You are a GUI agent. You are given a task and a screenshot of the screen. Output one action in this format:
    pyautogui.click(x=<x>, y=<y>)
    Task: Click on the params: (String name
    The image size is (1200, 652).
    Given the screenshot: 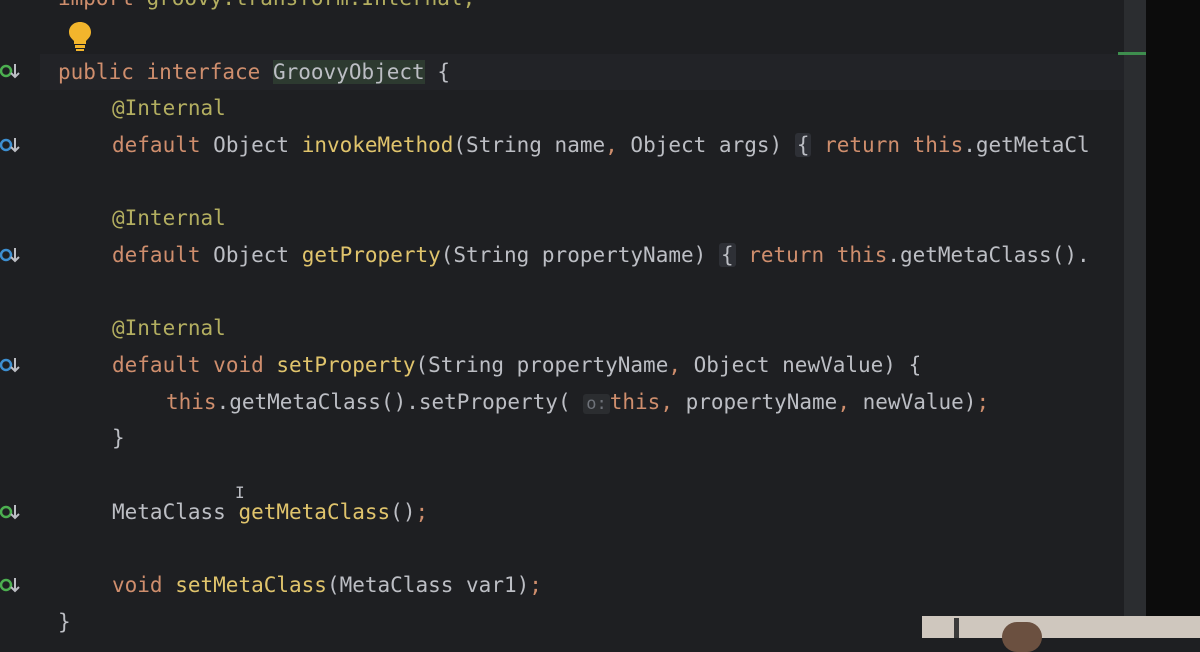 What is the action you would take?
    pyautogui.click(x=529, y=145)
    